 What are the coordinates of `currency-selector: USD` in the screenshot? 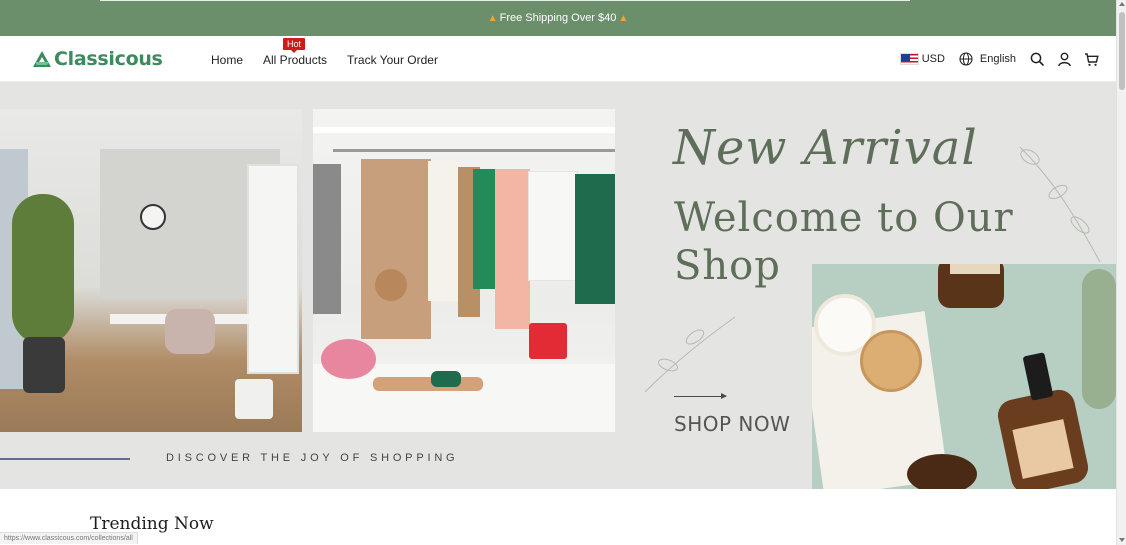 It's located at (922, 59).